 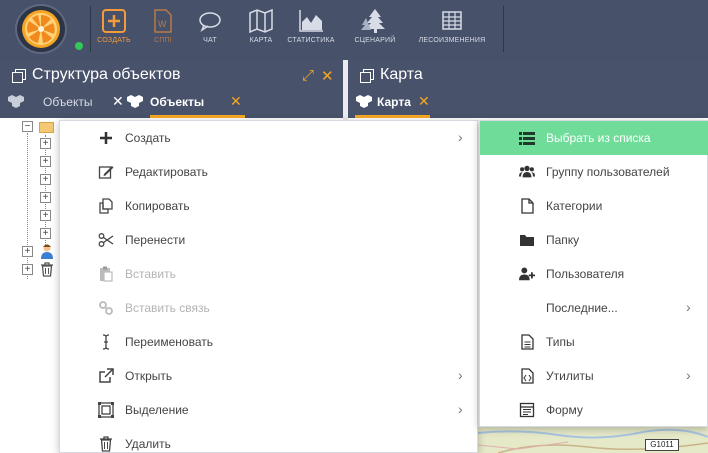 I want to click on submenu-item-label: Категории, so click(x=574, y=206).